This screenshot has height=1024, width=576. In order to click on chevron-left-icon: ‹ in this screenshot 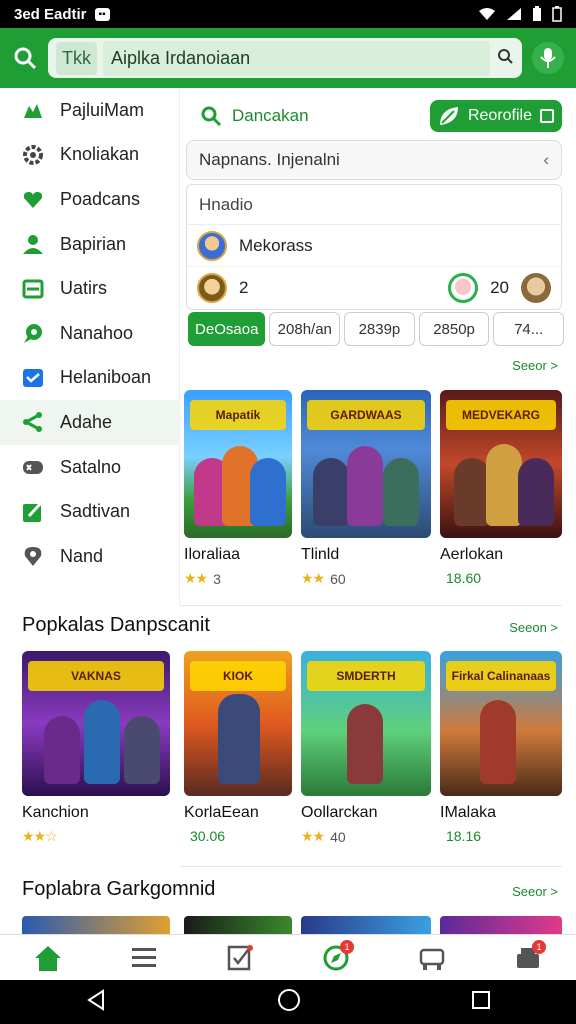, I will do `click(546, 160)`.